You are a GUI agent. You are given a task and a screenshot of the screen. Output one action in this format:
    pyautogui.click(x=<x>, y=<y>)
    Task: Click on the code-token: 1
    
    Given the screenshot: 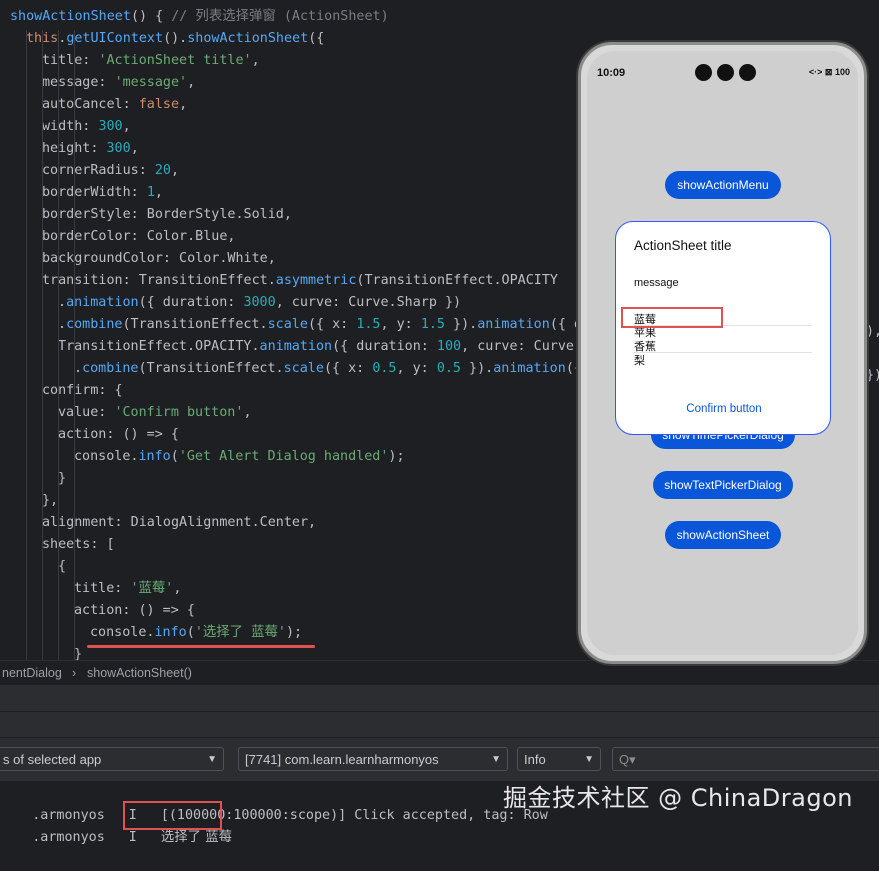 What is the action you would take?
    pyautogui.click(x=150, y=192)
    